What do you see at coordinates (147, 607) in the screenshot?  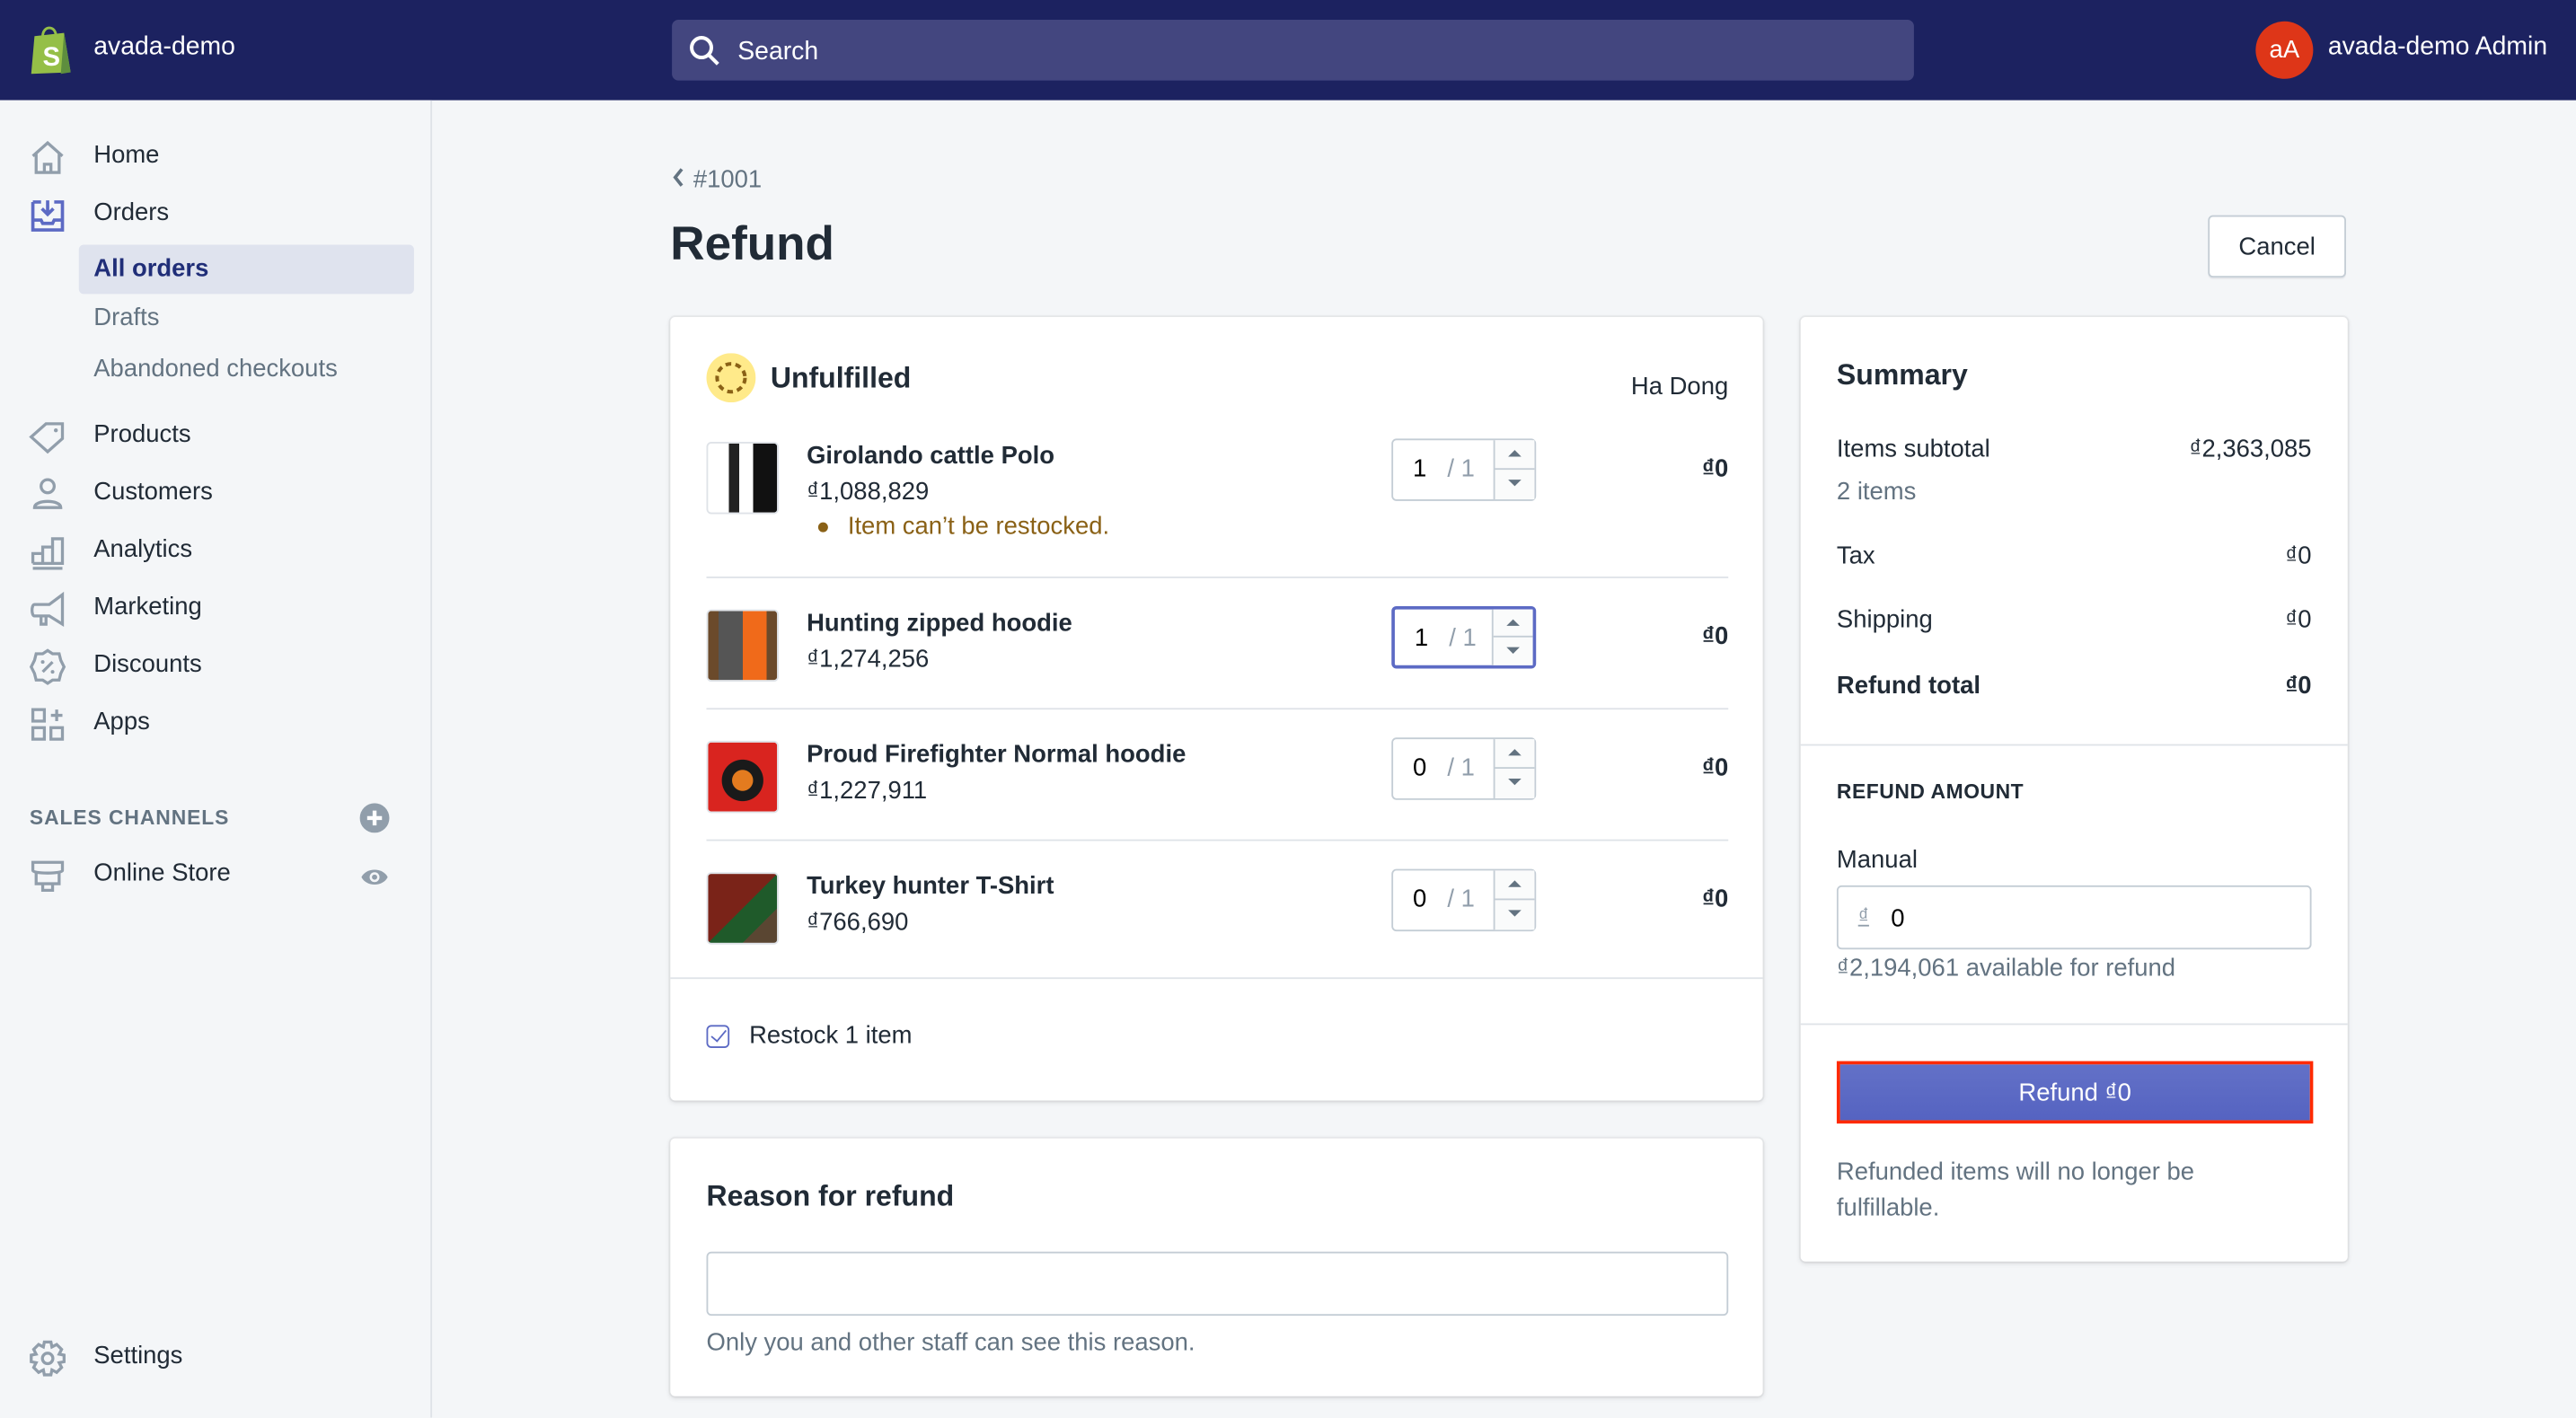 I see `sidebar-item-label: Marketing` at bounding box center [147, 607].